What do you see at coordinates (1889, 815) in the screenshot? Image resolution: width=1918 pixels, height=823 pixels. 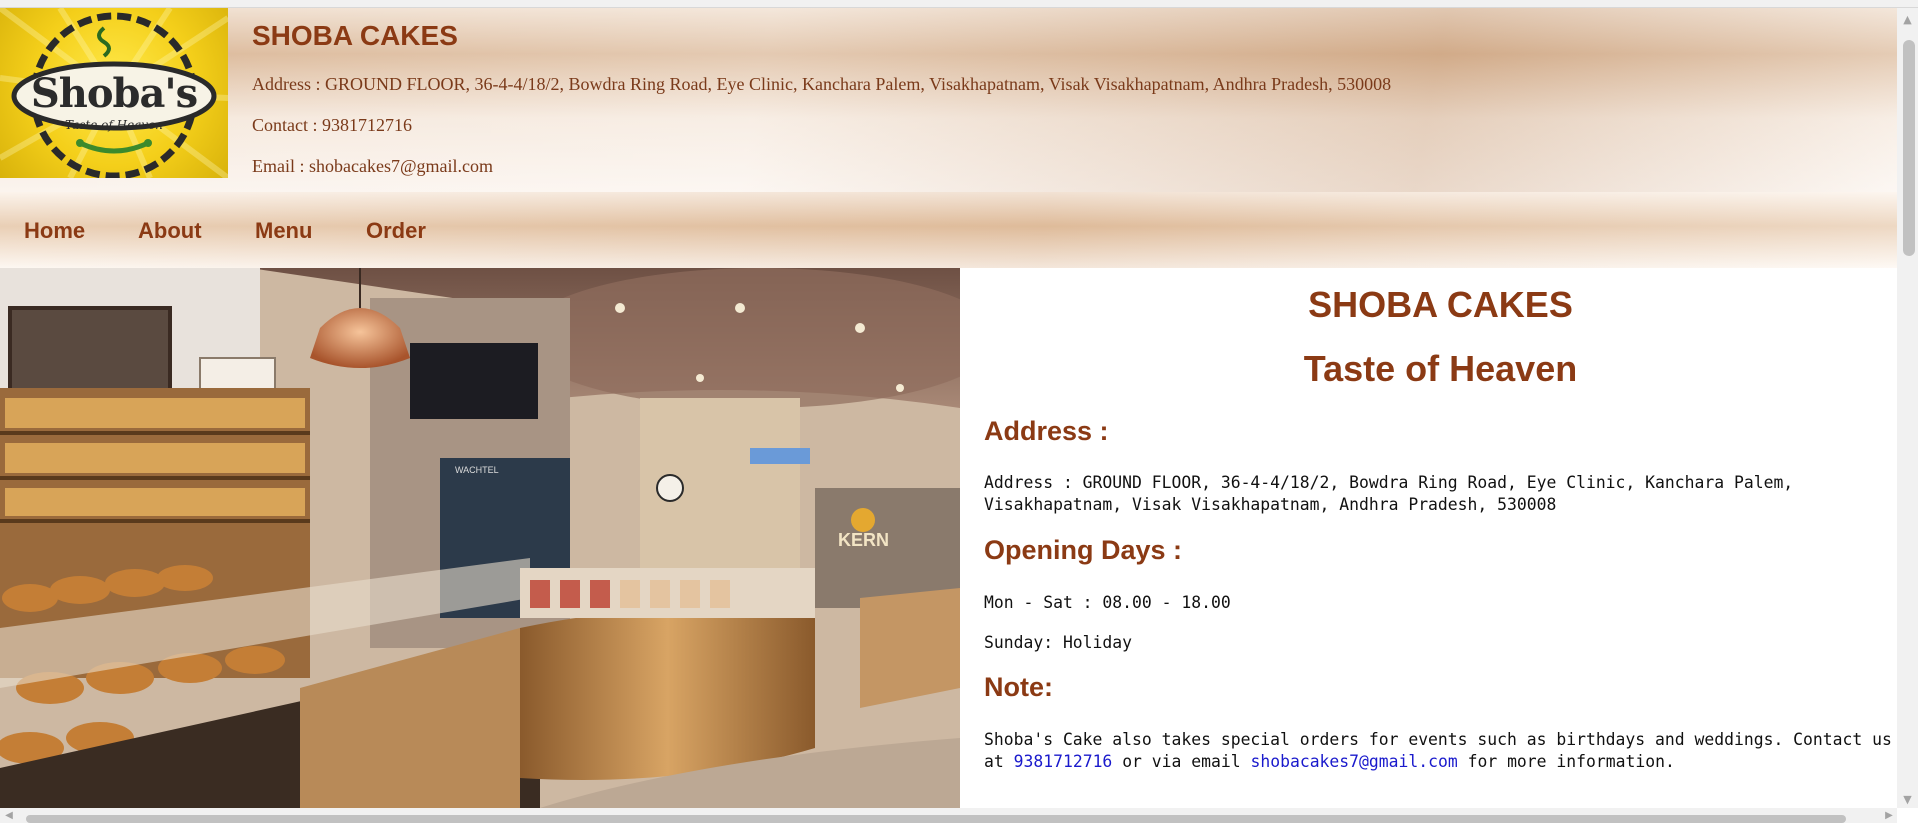 I see `scroll-right-arrow-icon: ▶` at bounding box center [1889, 815].